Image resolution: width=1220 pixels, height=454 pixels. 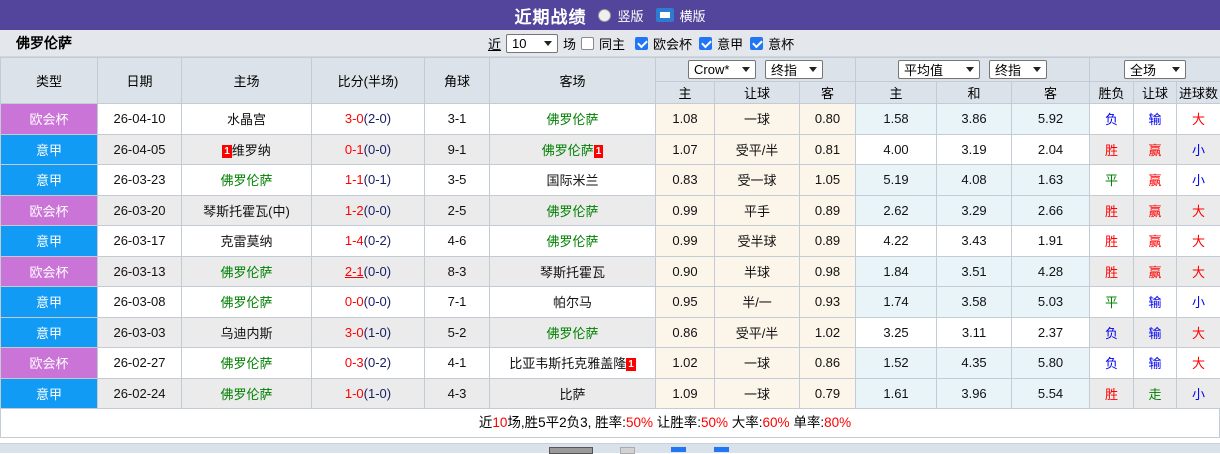 What do you see at coordinates (610, 448) in the screenshot?
I see `next-section-strip` at bounding box center [610, 448].